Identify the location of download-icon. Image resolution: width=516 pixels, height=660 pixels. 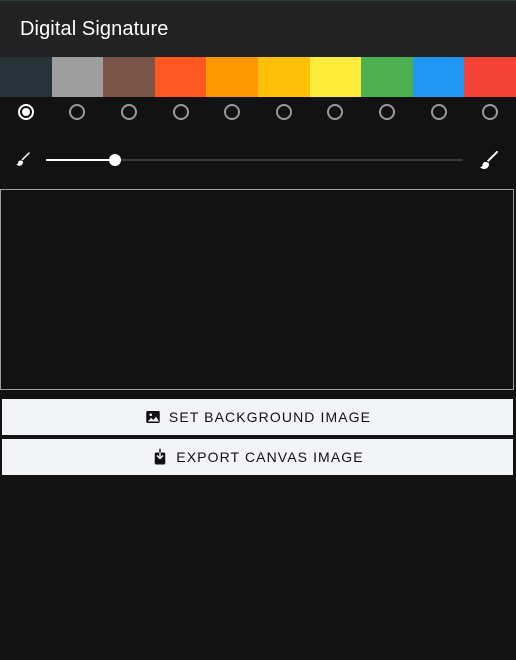
(160, 456).